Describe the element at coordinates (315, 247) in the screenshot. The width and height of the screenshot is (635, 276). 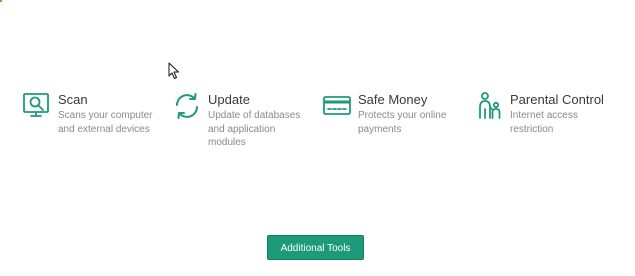
I see `additional-tools-button: Additional Tools` at that location.